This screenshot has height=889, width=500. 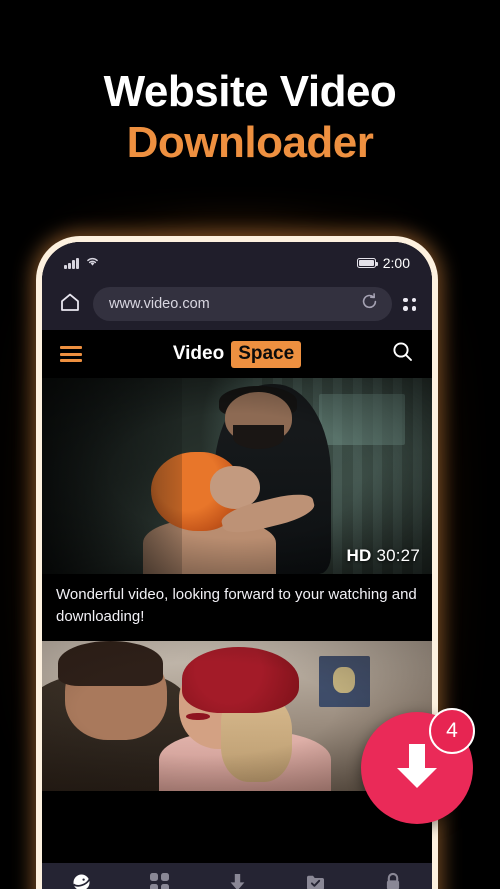 I want to click on promo-headline: Website Video Downloader, so click(x=250, y=118).